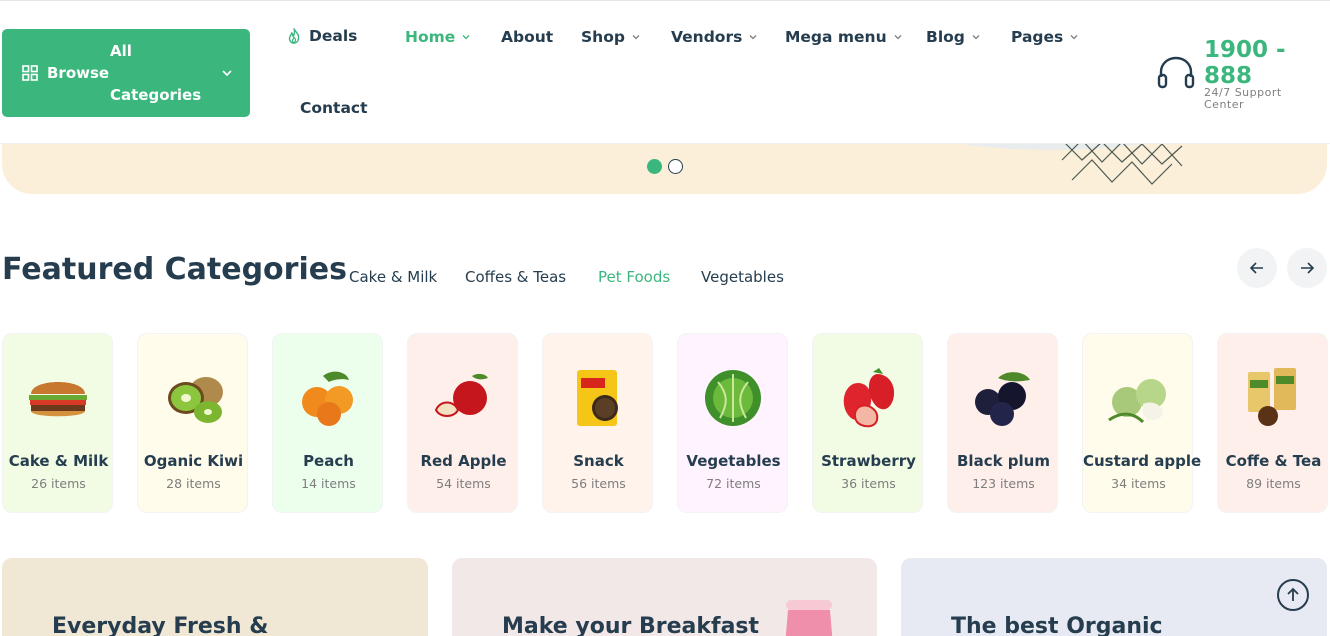 The width and height of the screenshot is (1330, 636). I want to click on nav-contact-label: Contact, so click(334, 108).